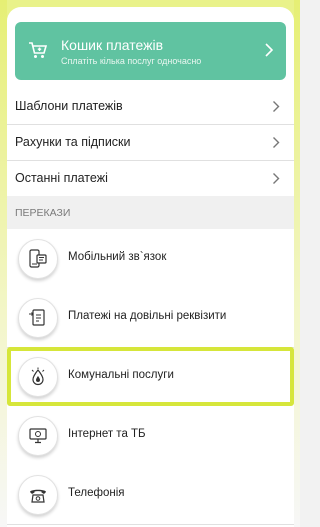  What do you see at coordinates (297, 263) in the screenshot?
I see `frame-right` at bounding box center [297, 263].